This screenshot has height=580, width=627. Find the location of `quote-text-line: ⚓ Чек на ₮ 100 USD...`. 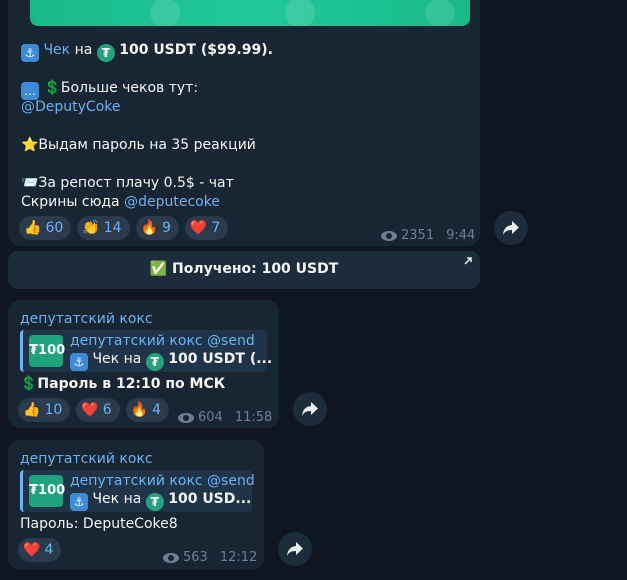

quote-text-line: ⚓ Чек на ₮ 100 USD... is located at coordinates (160, 501).